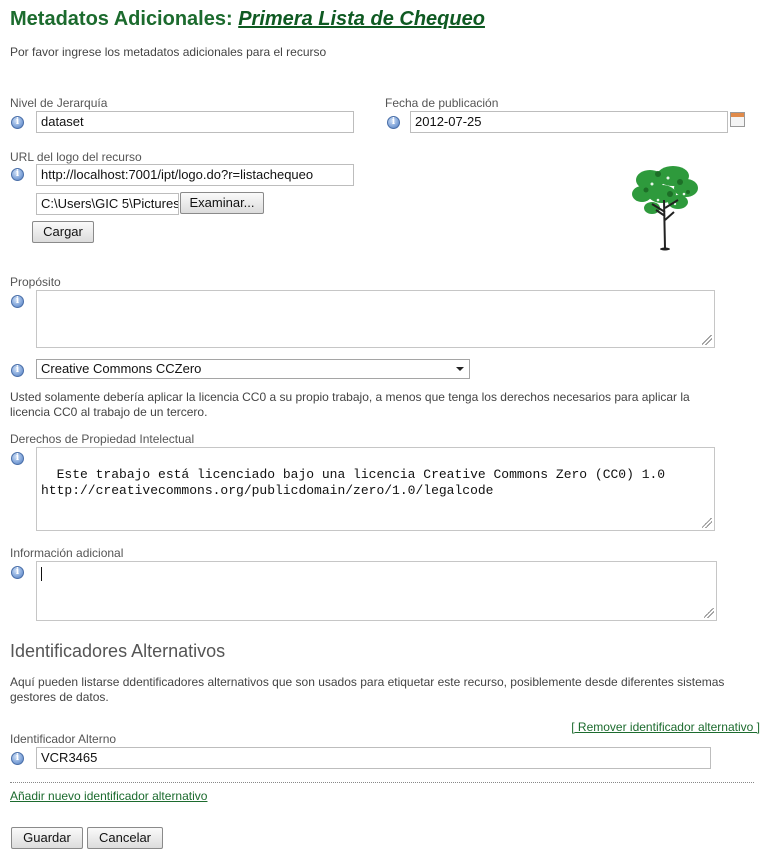 The image size is (767, 858). I want to click on add-alt-identifier-link: Añadir nuevo identificador alternativo, so click(108, 796).